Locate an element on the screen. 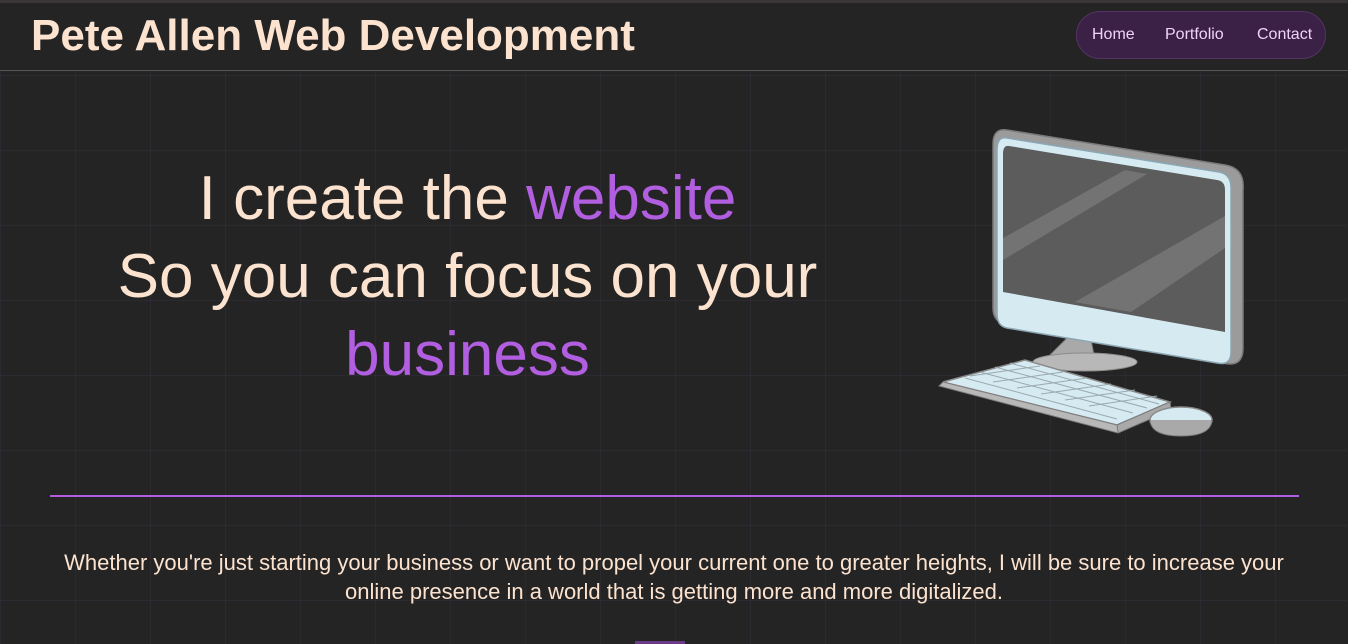 This screenshot has width=1348, height=644. site-title: Pete Allen Web Development is located at coordinates (333, 35).